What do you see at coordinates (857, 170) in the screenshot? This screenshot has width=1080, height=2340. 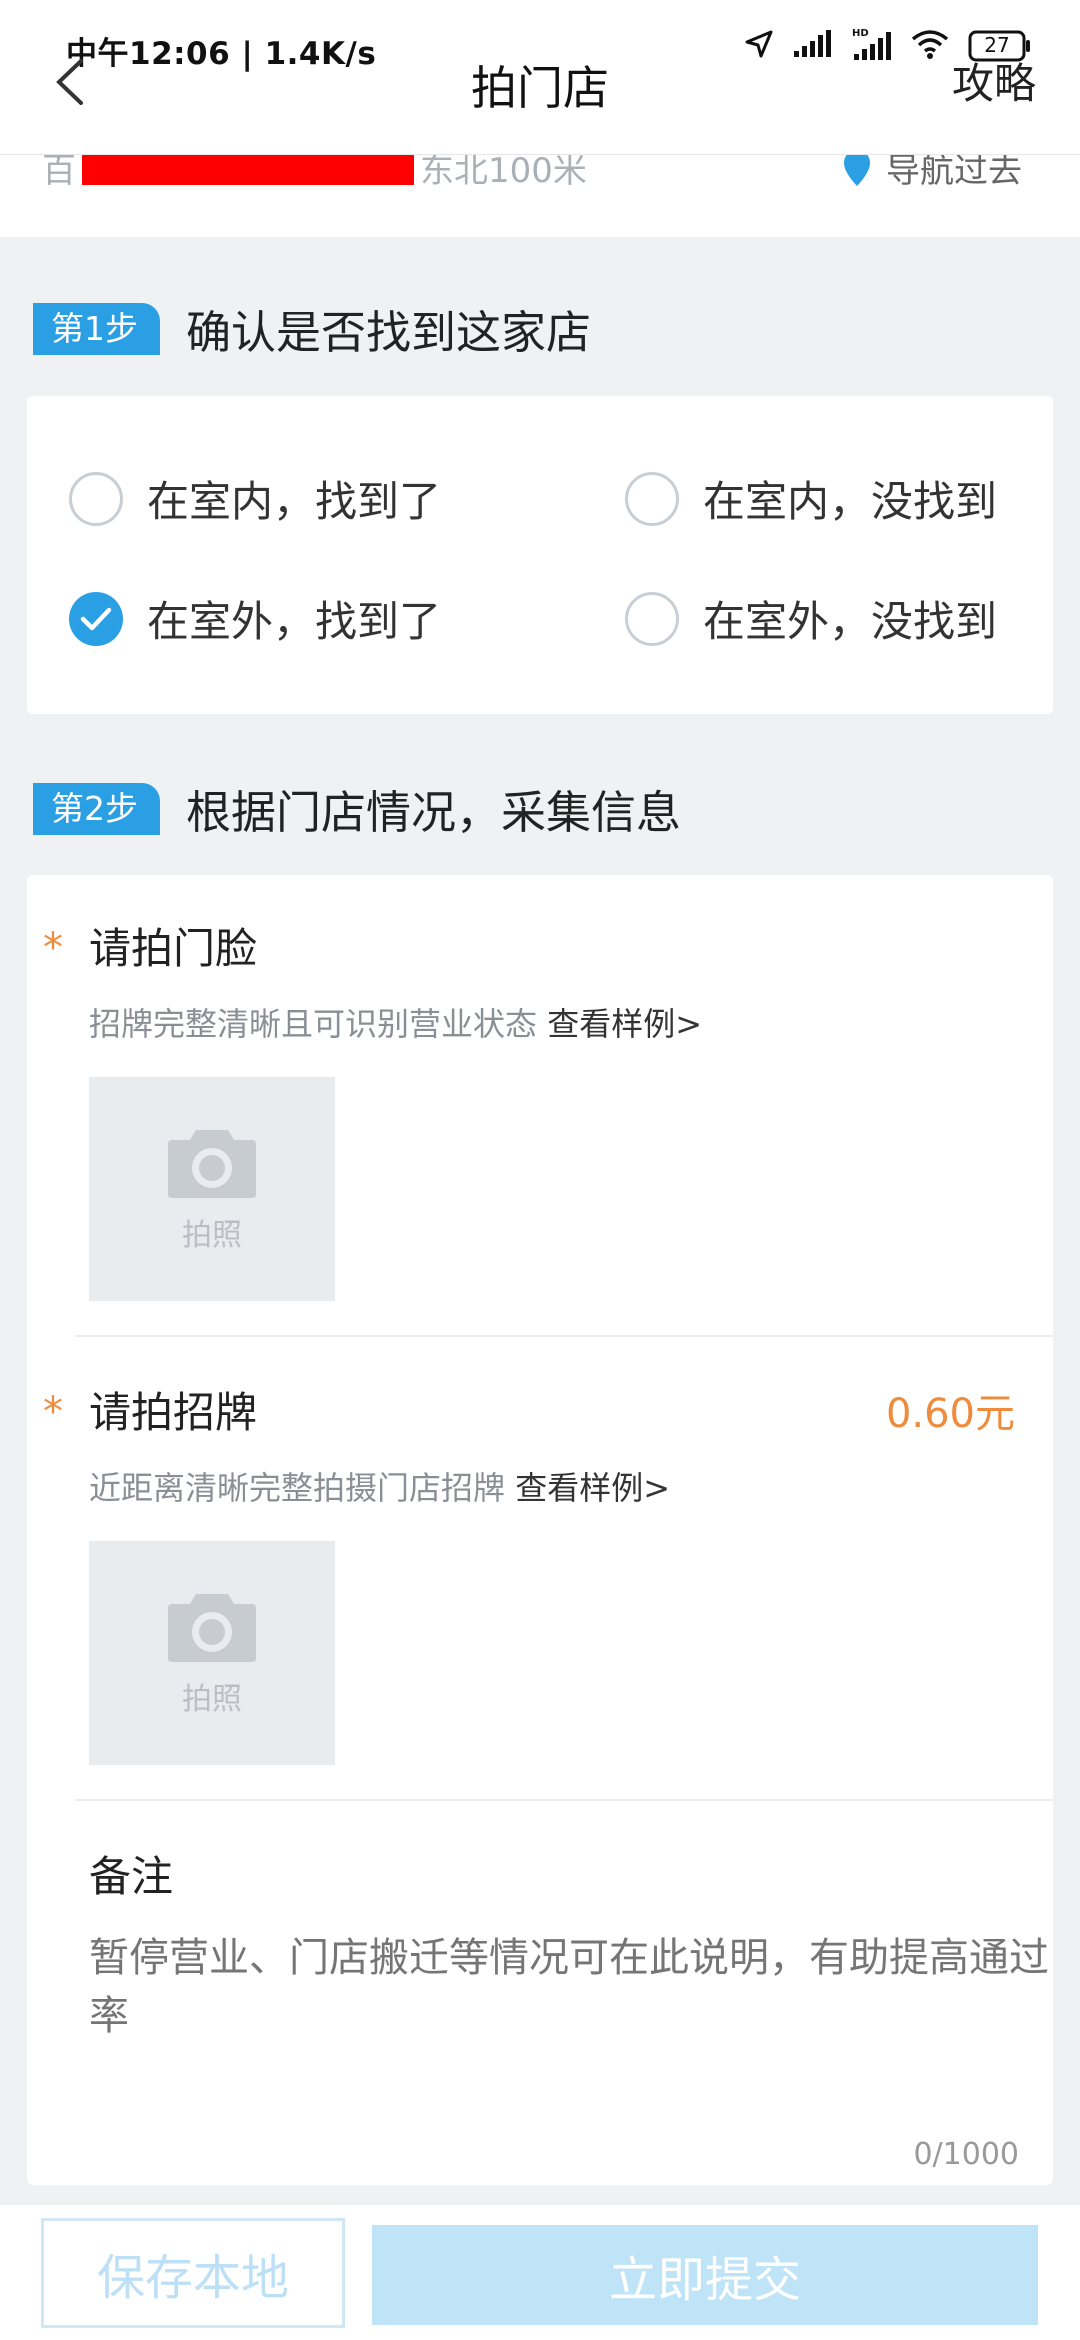 I see `location-pin-icon` at bounding box center [857, 170].